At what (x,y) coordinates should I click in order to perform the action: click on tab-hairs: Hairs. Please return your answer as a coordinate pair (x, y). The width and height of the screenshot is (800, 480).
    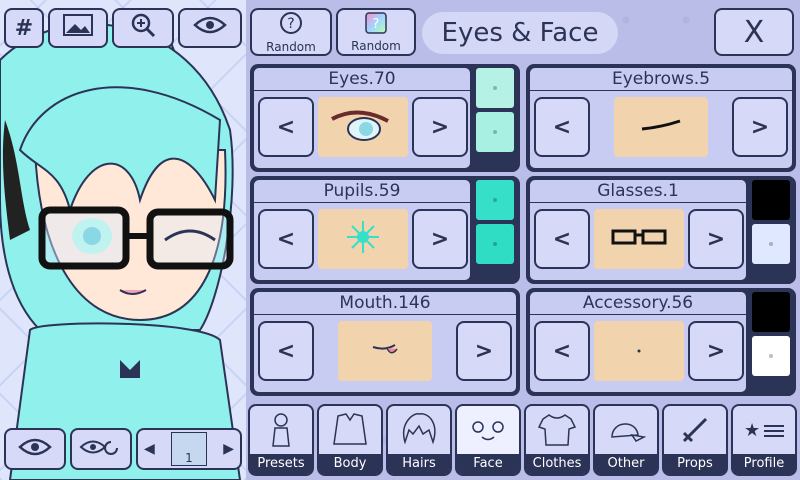
    Looking at the image, I should click on (419, 440).